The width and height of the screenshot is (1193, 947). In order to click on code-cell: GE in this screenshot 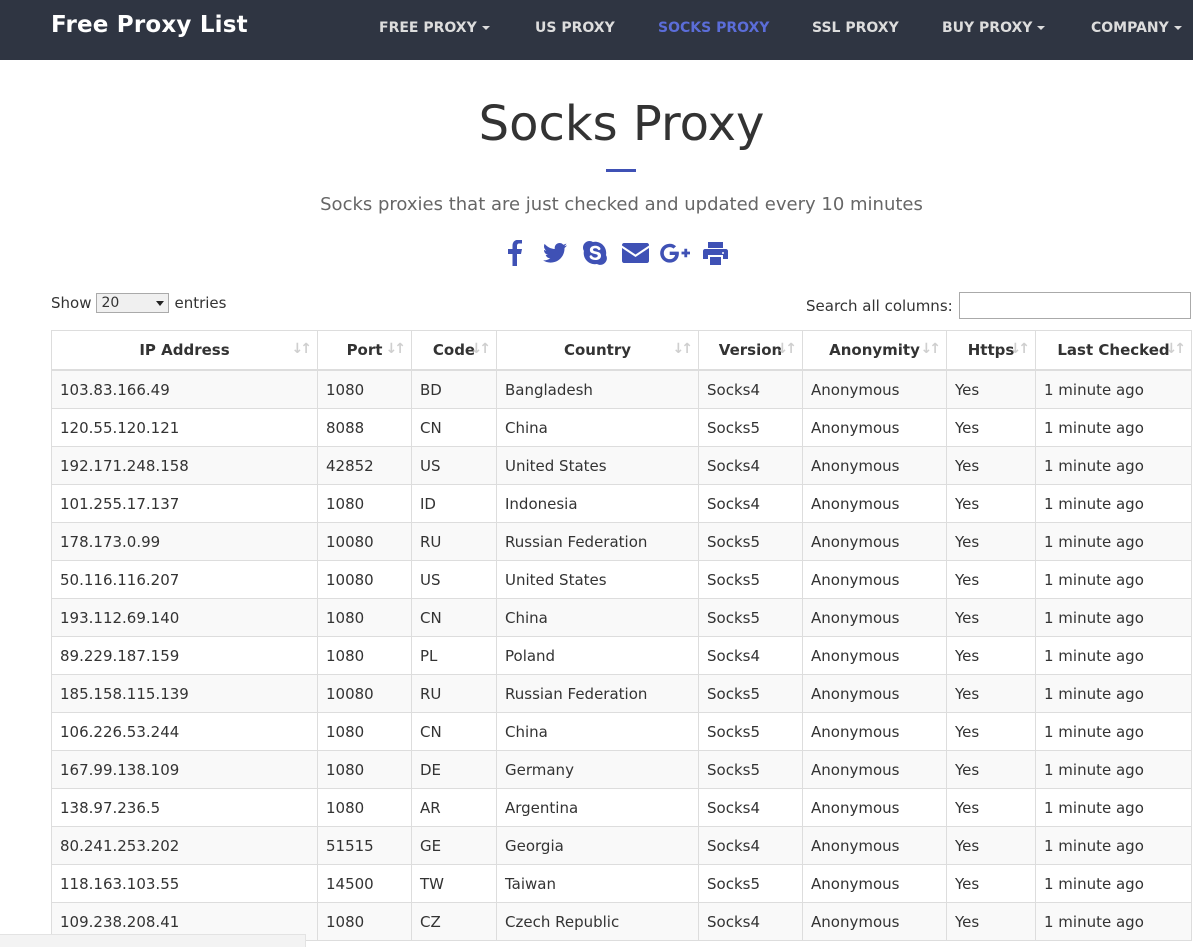, I will do `click(454, 845)`.